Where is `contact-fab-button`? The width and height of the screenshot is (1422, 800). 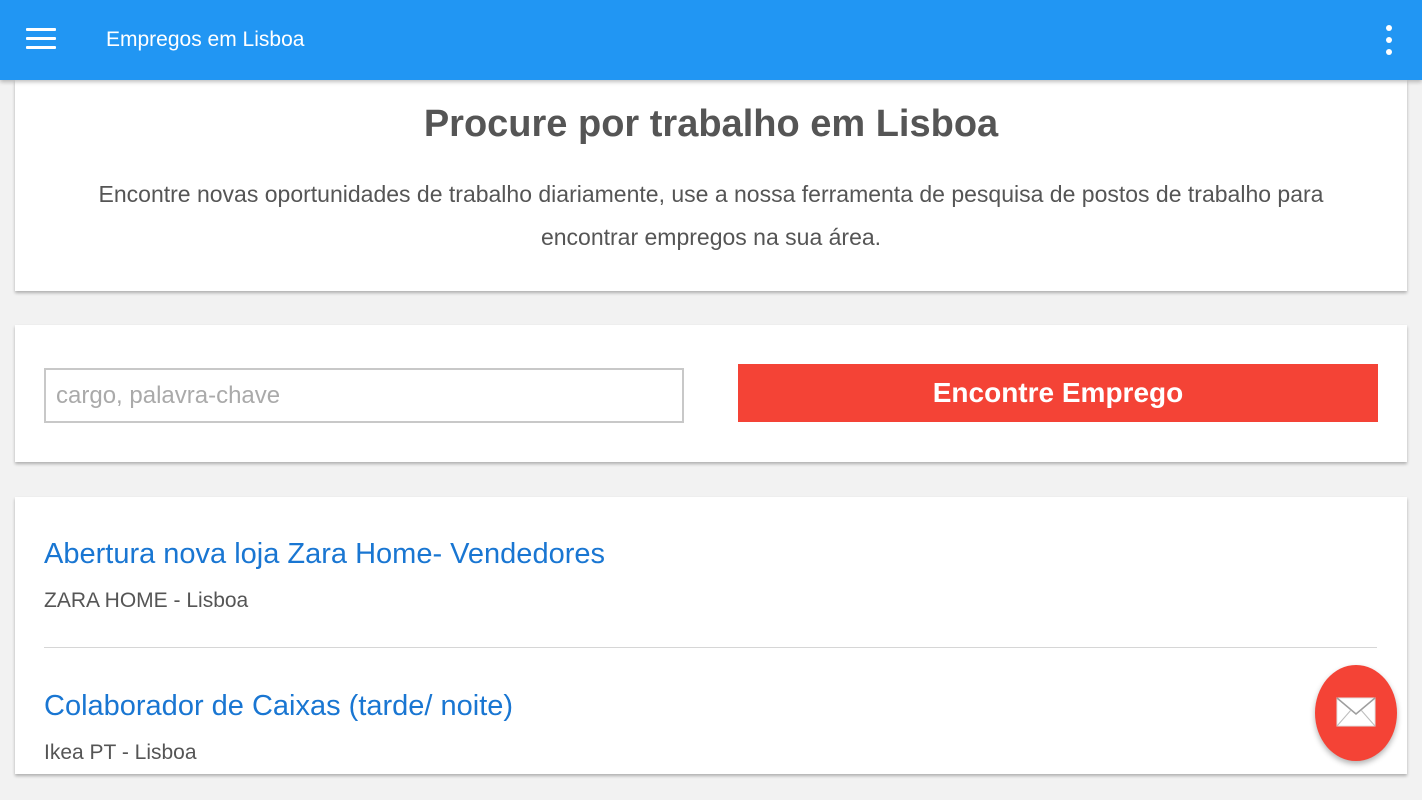
contact-fab-button is located at coordinates (1356, 713).